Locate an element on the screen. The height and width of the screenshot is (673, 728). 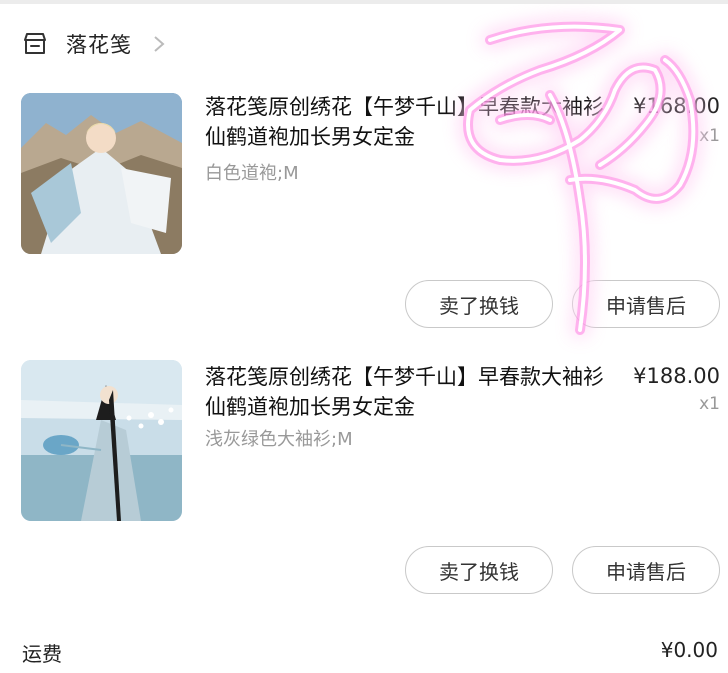
shop-name: 落花笺 is located at coordinates (99, 44).